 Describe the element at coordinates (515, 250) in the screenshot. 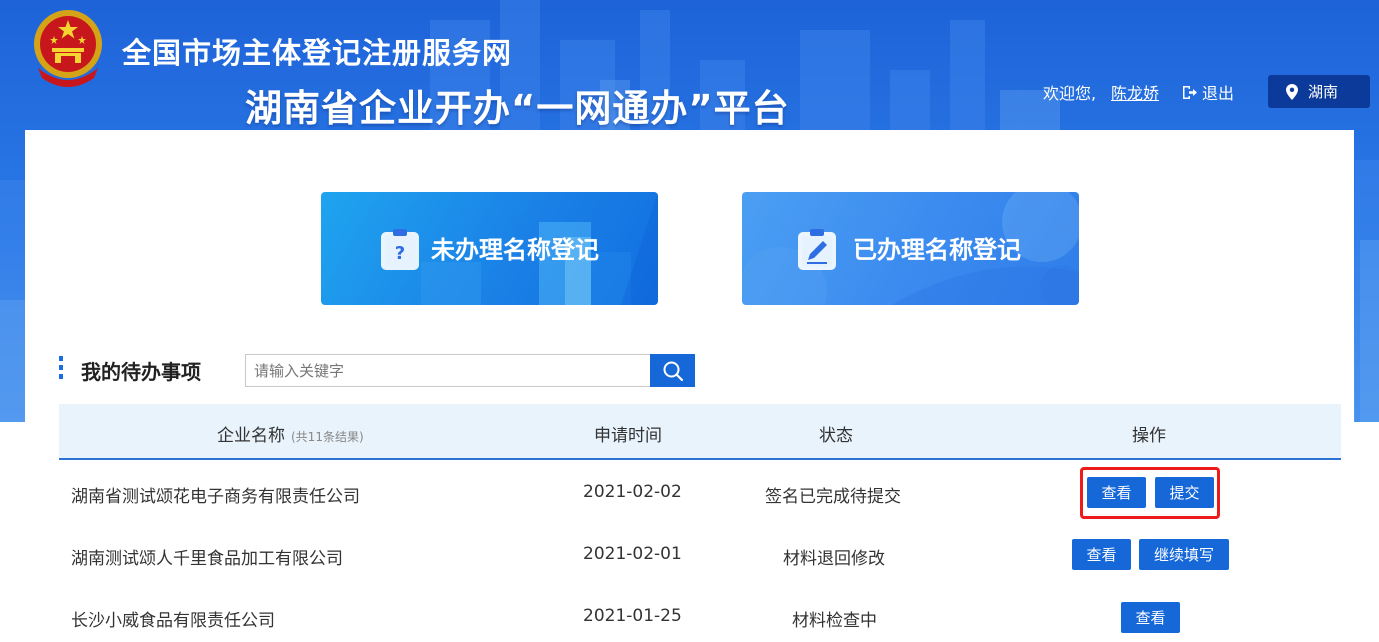

I see `unregistered-name-label: 未办理名称登记` at that location.